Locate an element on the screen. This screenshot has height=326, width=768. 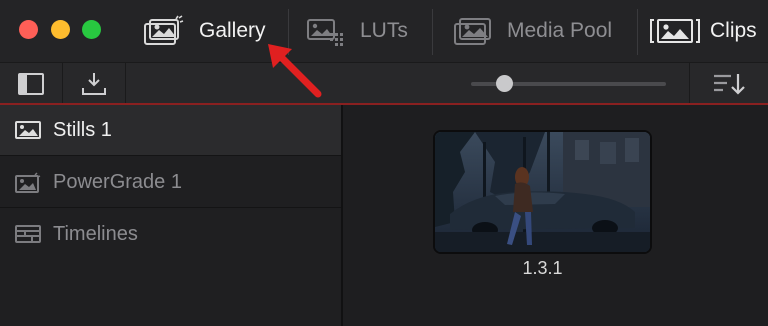
grab-still-button is located at coordinates (94, 83).